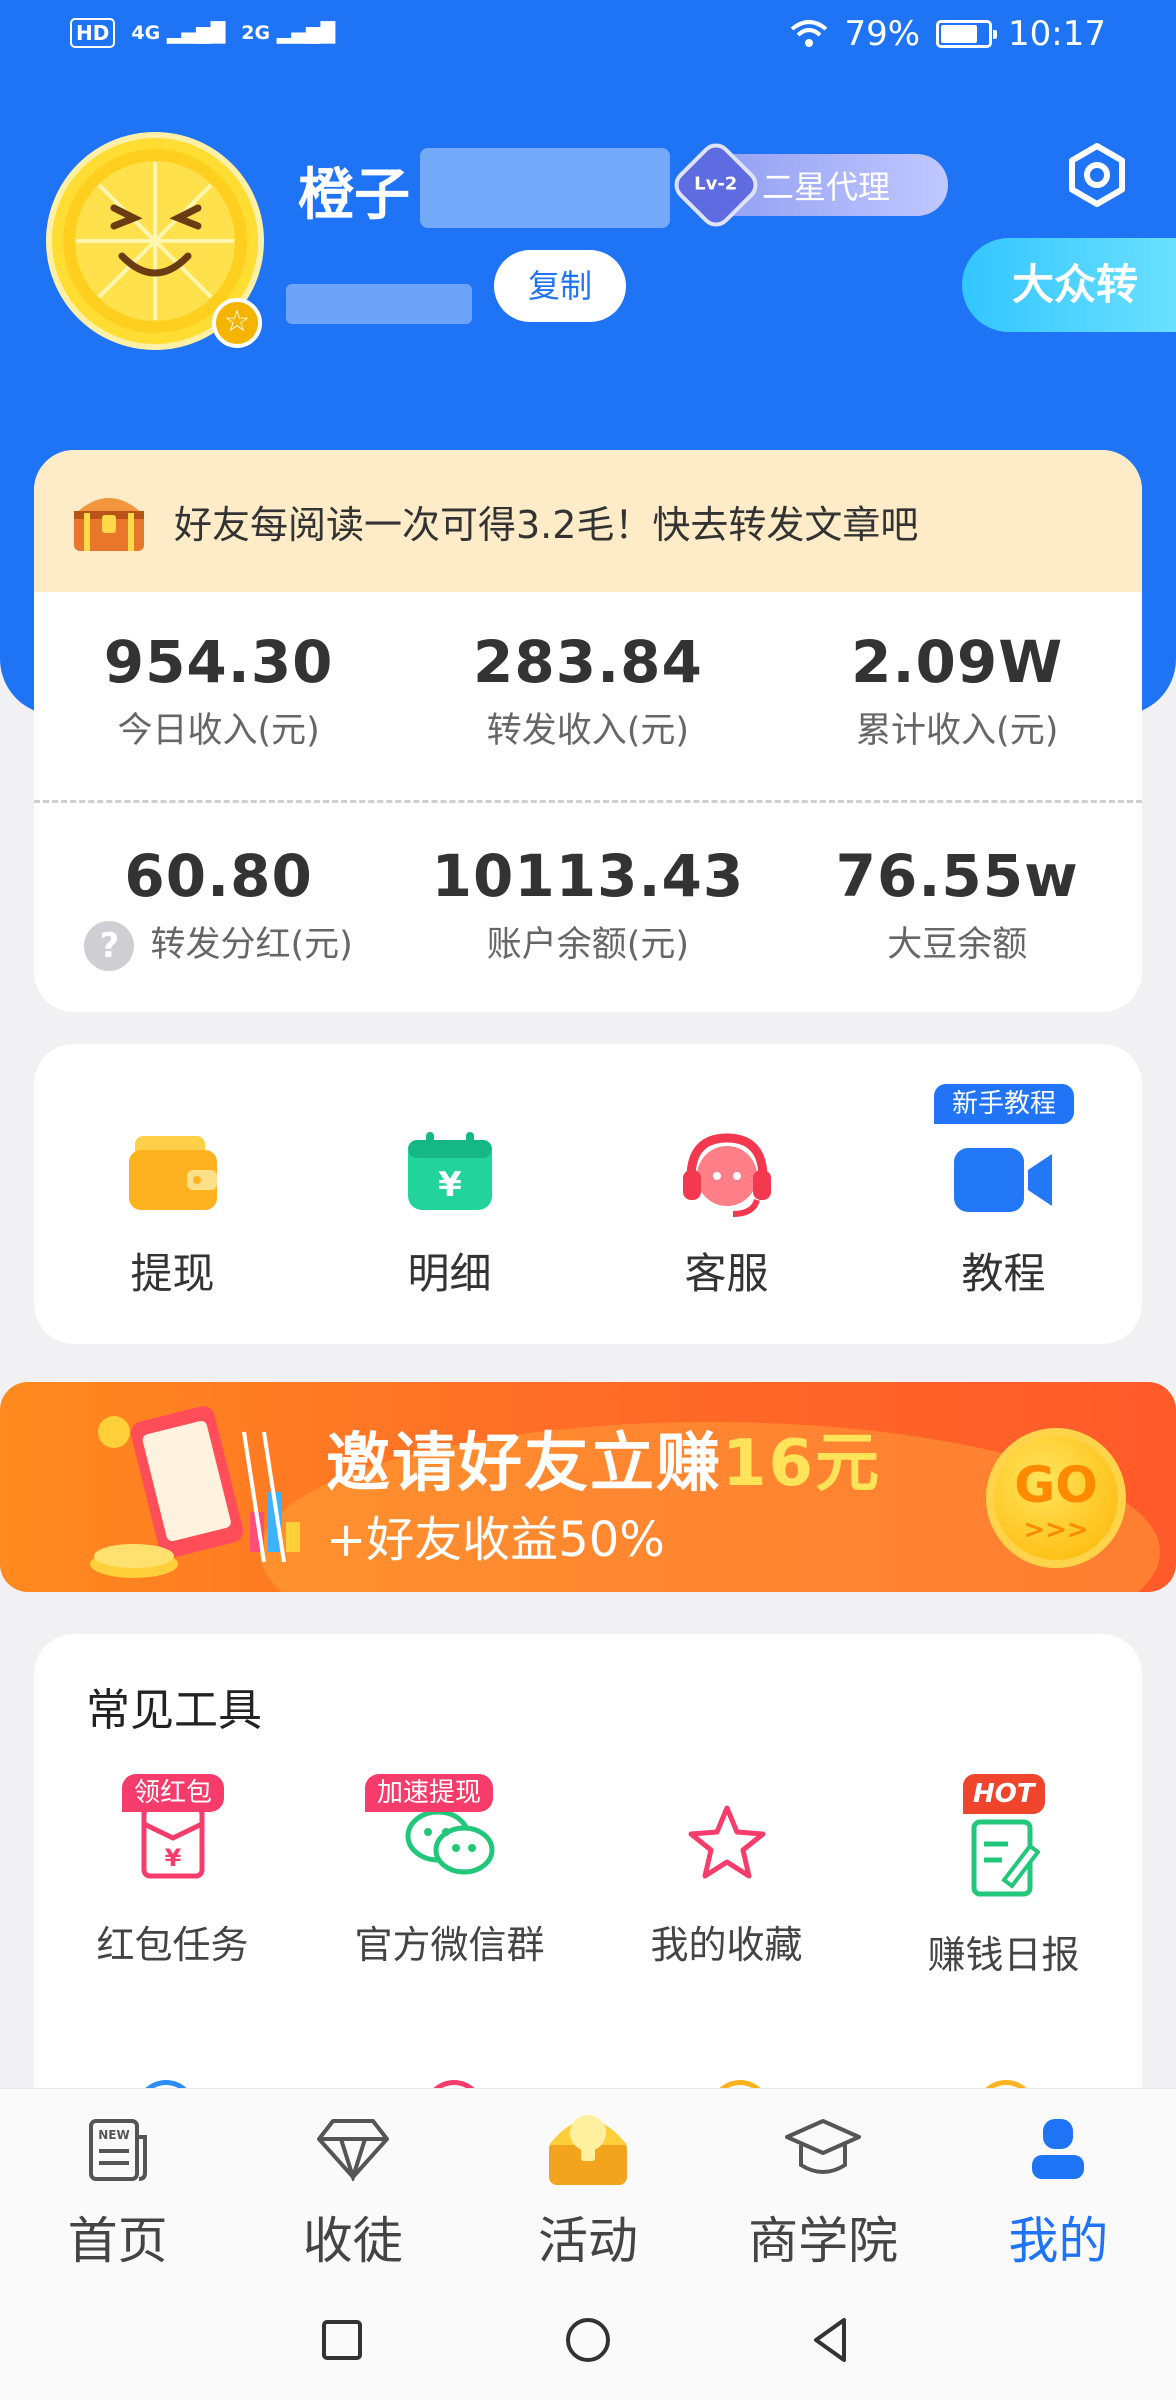 The width and height of the screenshot is (1176, 2400). I want to click on home-circle-icon, so click(588, 2340).